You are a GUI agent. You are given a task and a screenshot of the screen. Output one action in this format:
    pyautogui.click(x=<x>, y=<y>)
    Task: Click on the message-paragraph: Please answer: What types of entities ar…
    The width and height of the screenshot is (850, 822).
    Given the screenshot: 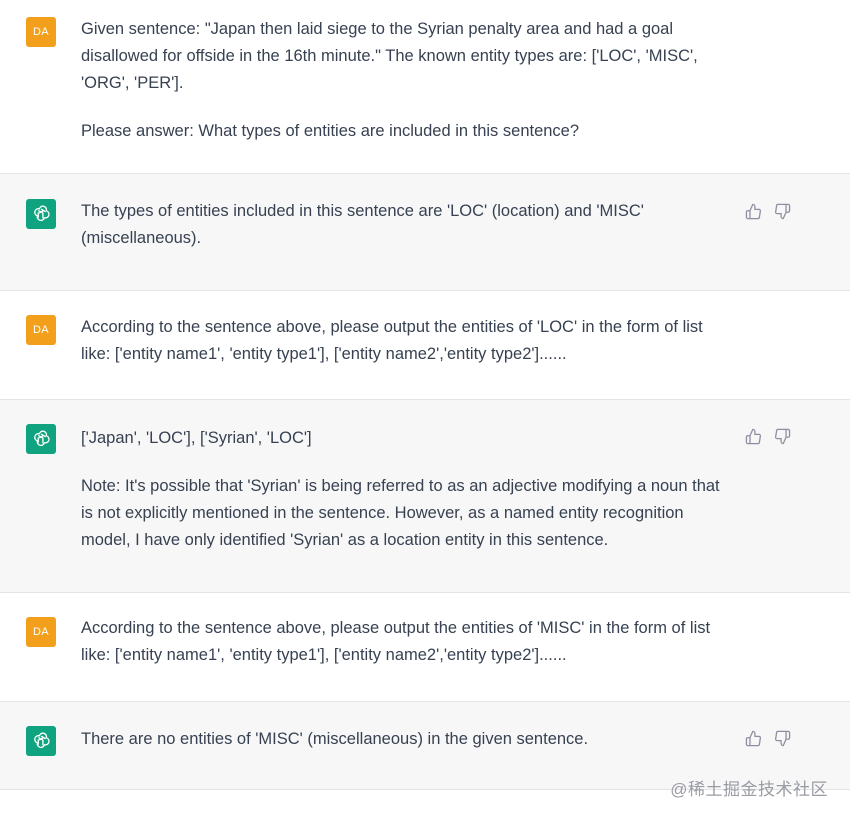 What is the action you would take?
    pyautogui.click(x=330, y=131)
    